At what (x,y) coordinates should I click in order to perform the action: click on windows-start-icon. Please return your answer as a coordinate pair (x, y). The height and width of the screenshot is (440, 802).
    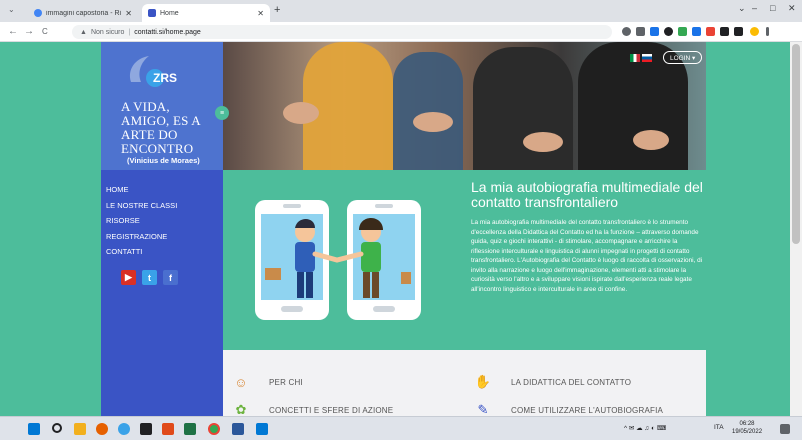
    Looking at the image, I should click on (34, 429).